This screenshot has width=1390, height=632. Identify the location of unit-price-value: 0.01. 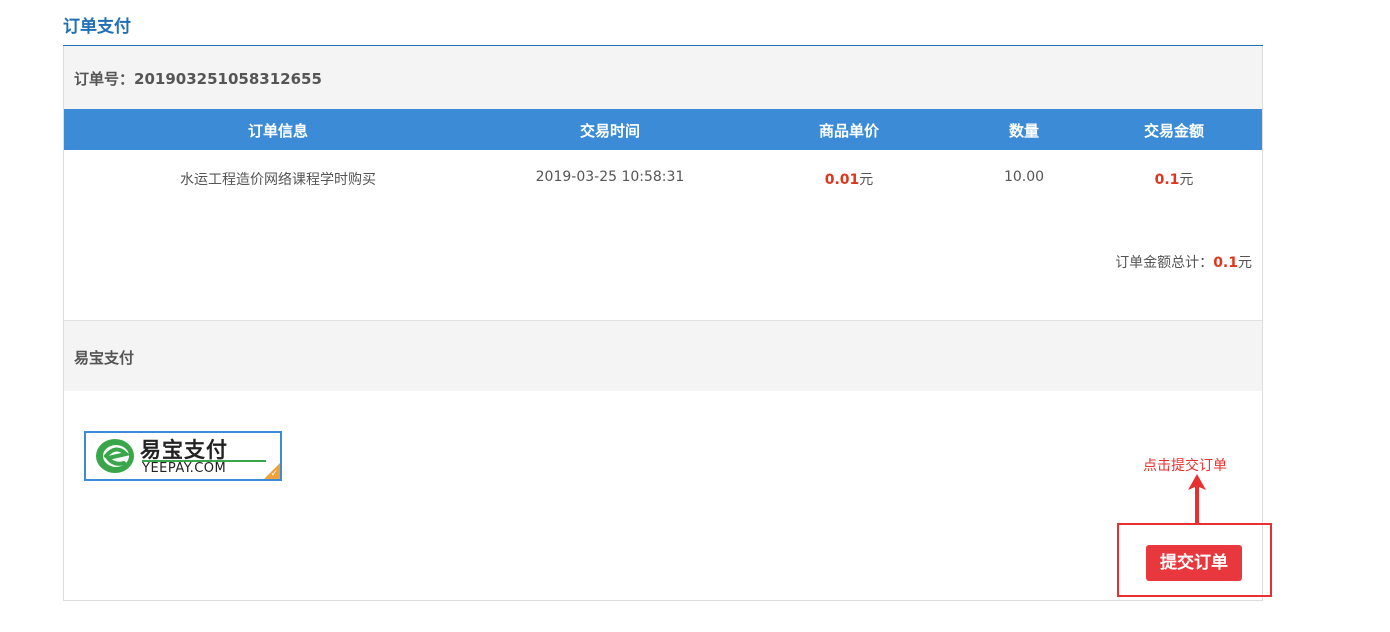
(842, 180).